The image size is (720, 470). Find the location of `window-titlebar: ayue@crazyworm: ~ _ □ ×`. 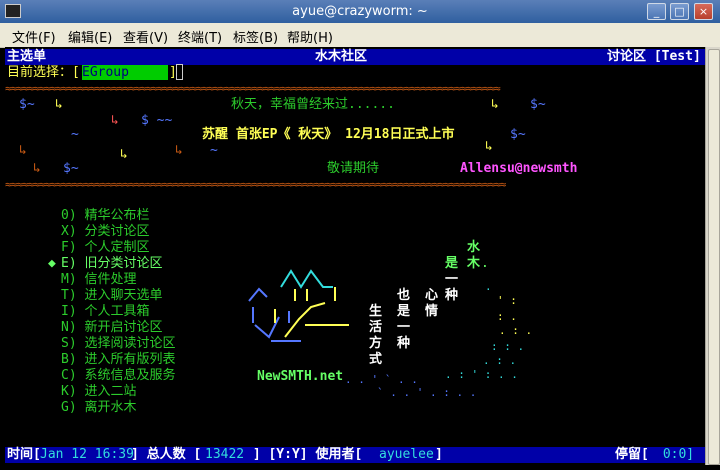

window-titlebar: ayue@crazyworm: ~ _ □ × is located at coordinates (360, 11).